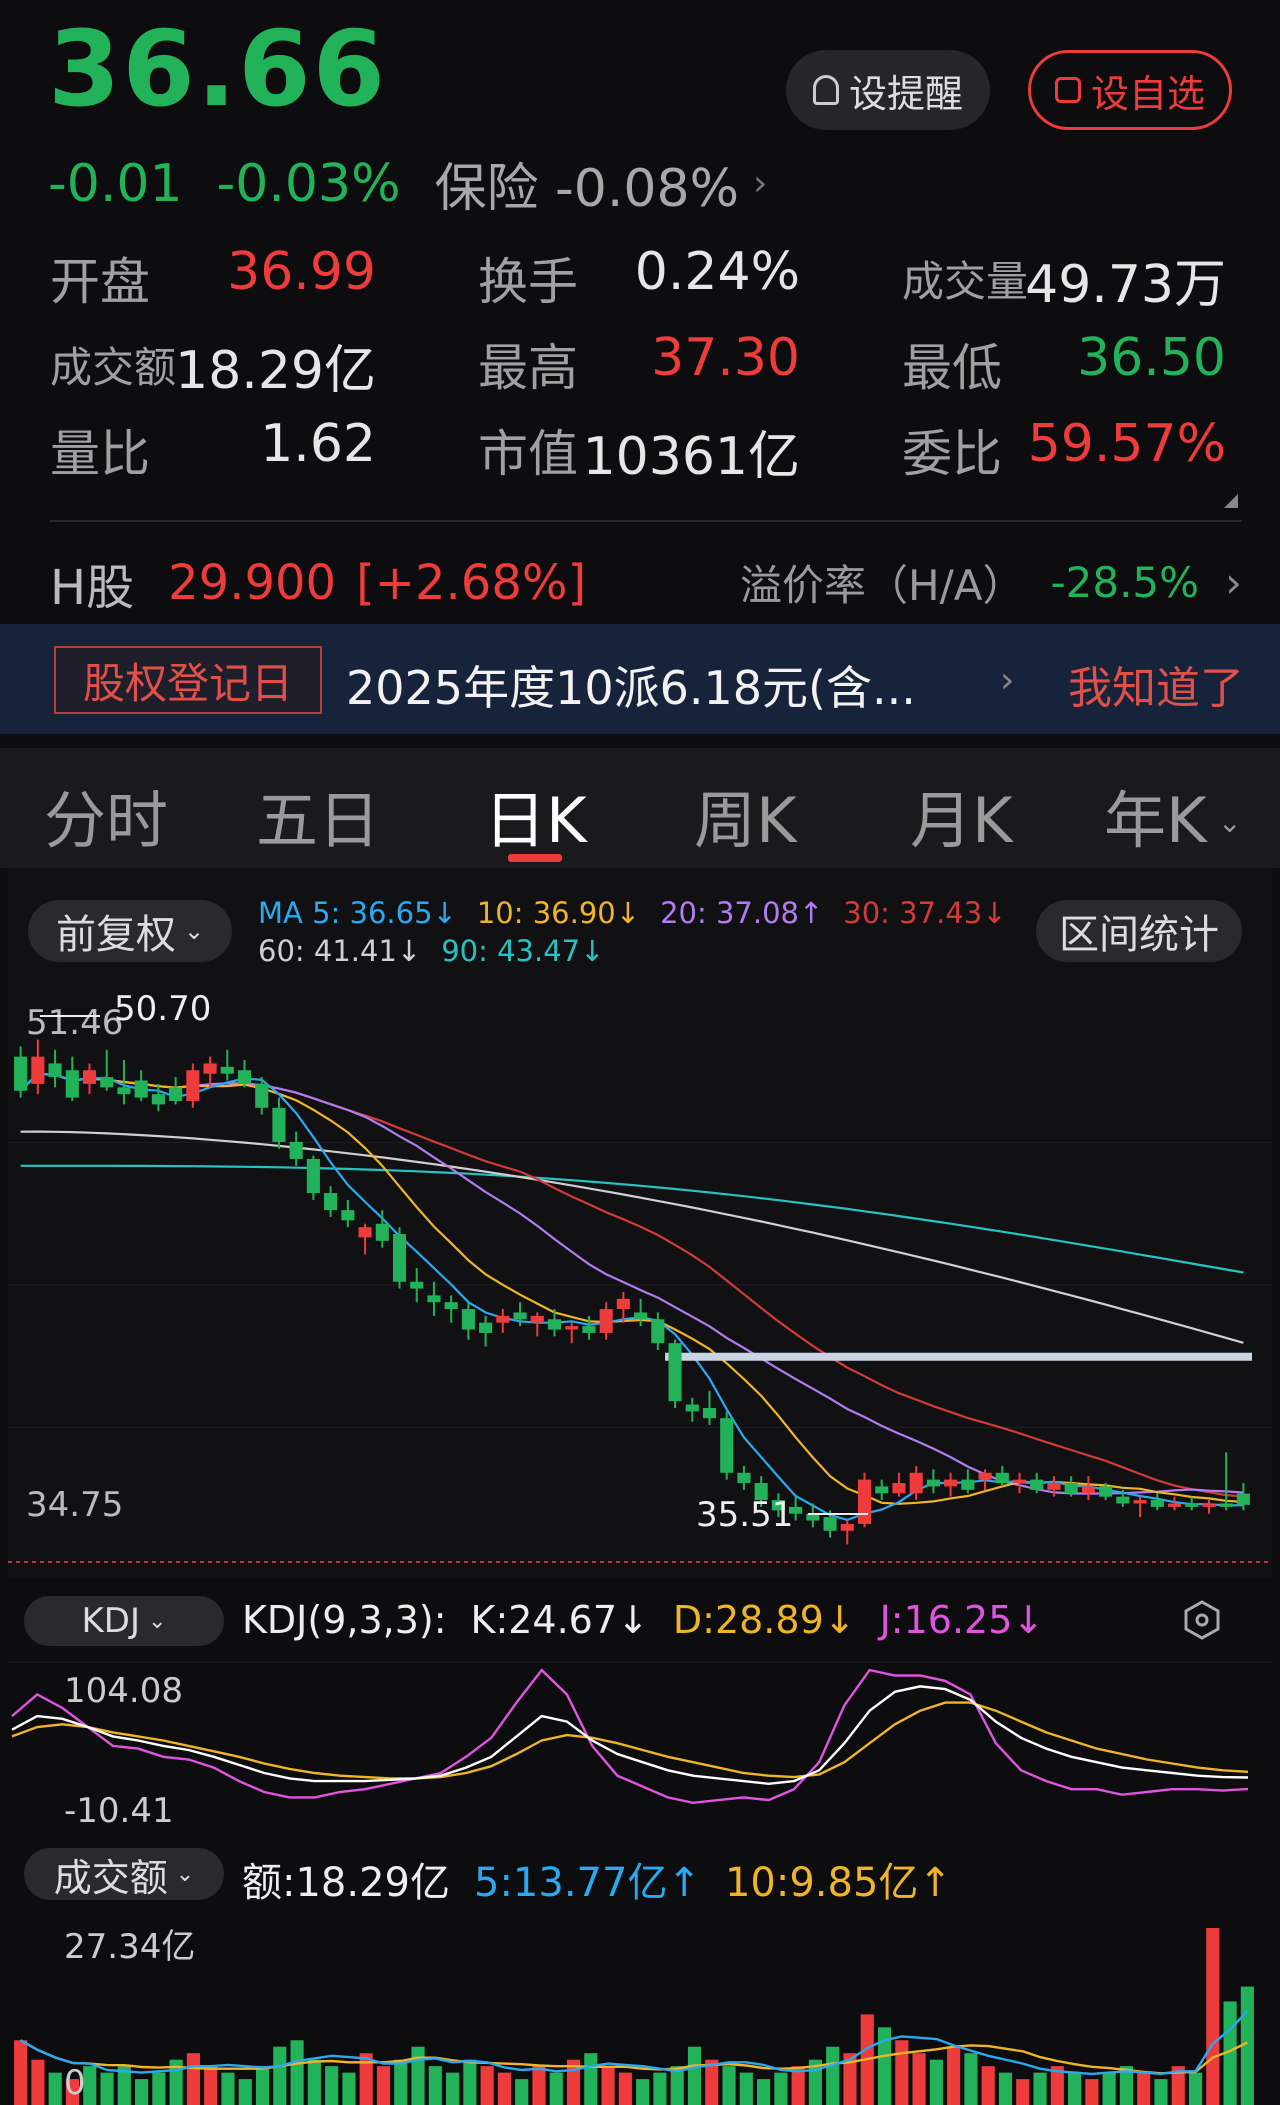  What do you see at coordinates (119, 1810) in the screenshot?
I see `kdj-min-label: -10.41` at bounding box center [119, 1810].